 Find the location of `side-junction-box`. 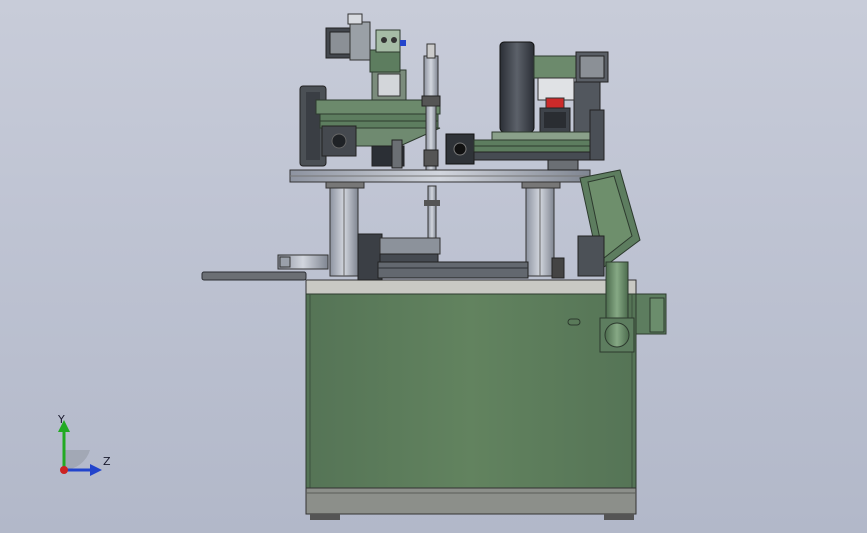

side-junction-box is located at coordinates (651, 314).